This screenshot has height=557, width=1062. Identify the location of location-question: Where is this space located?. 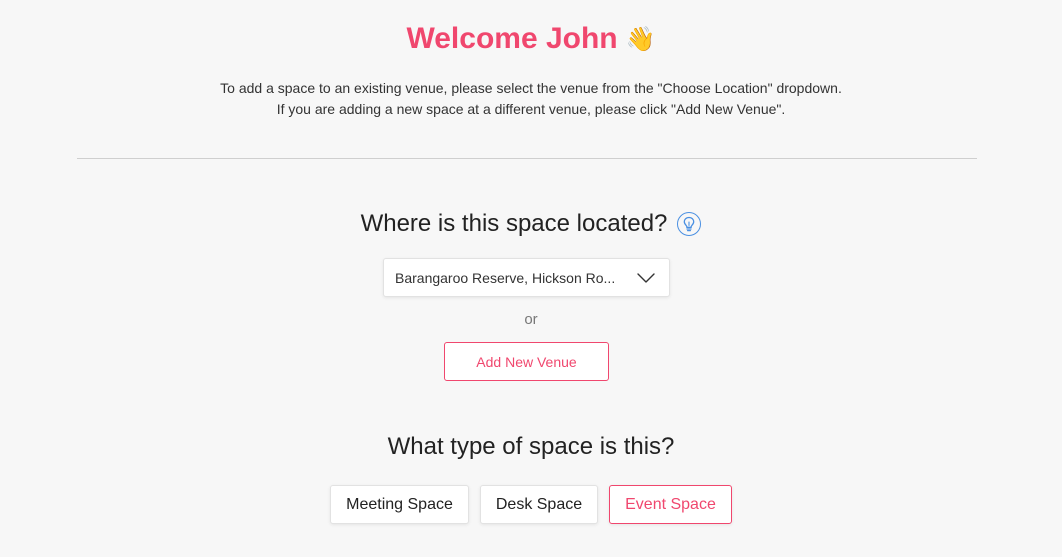
(531, 224).